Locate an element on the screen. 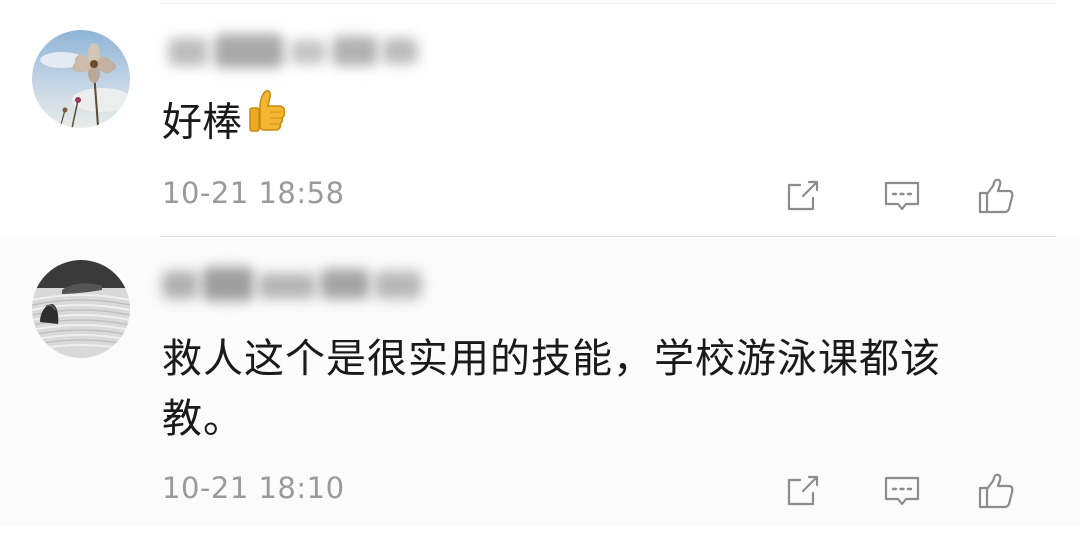 This screenshot has width=1080, height=538. comment-body: 好棒 is located at coordinates (202, 122).